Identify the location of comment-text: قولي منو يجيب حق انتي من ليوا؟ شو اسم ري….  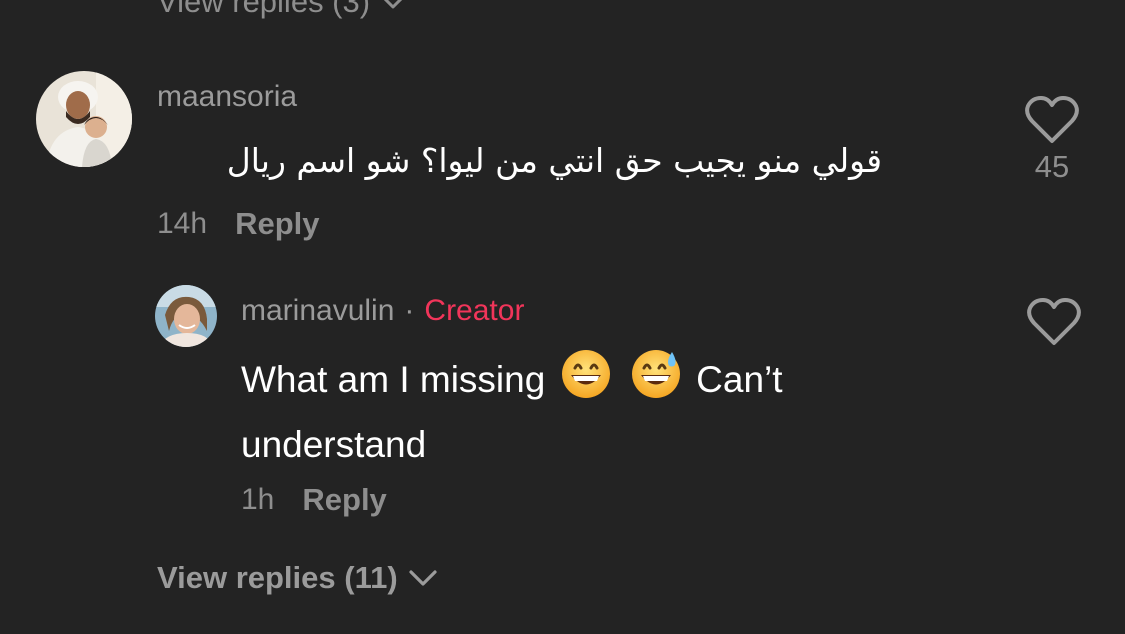
(554, 160).